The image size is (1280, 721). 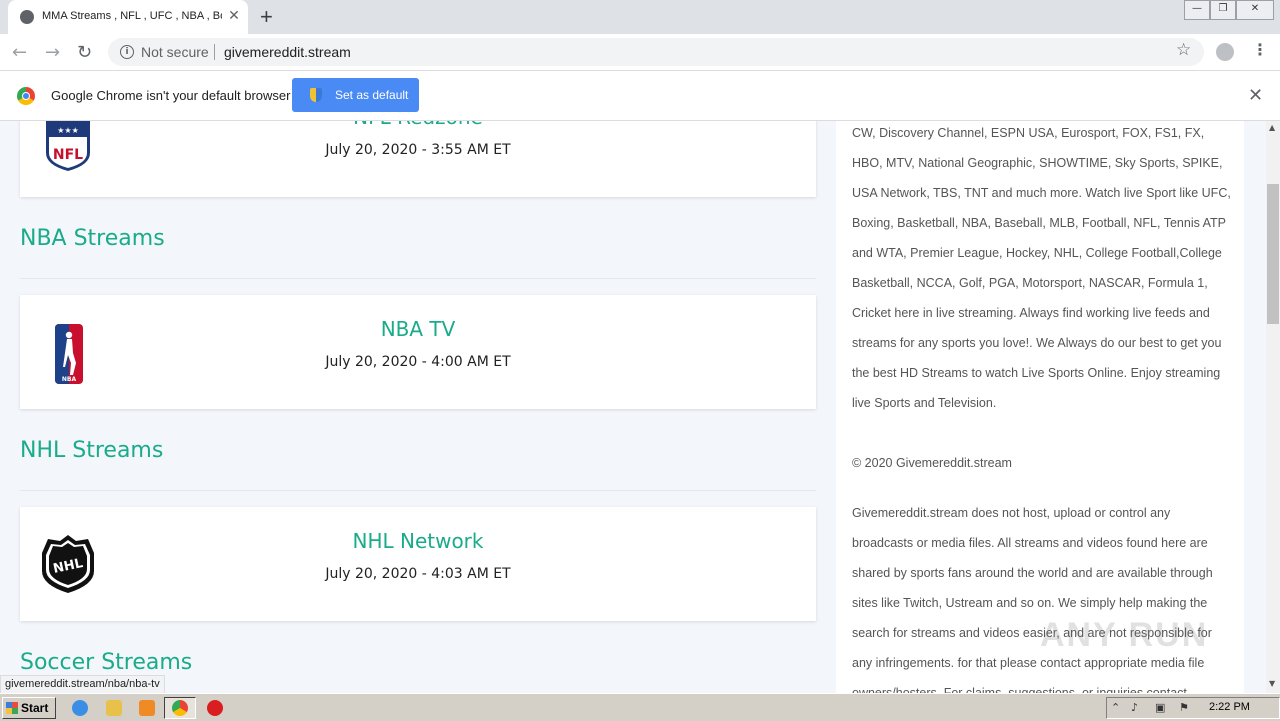 I want to click on media-player-icon, so click(x=147, y=708).